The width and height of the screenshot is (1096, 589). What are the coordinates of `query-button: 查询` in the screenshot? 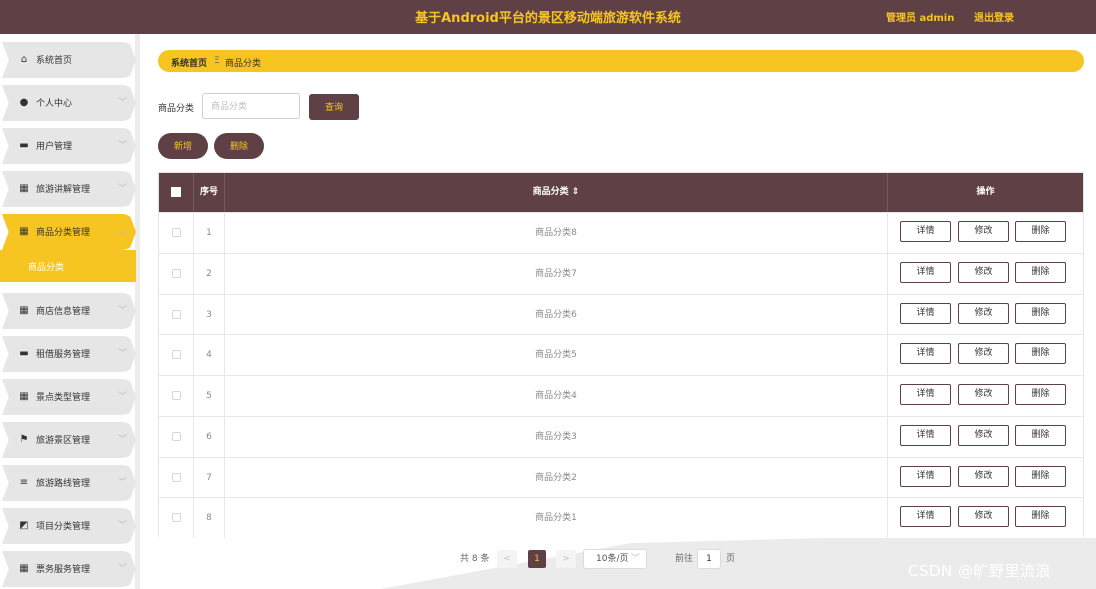 It's located at (334, 107).